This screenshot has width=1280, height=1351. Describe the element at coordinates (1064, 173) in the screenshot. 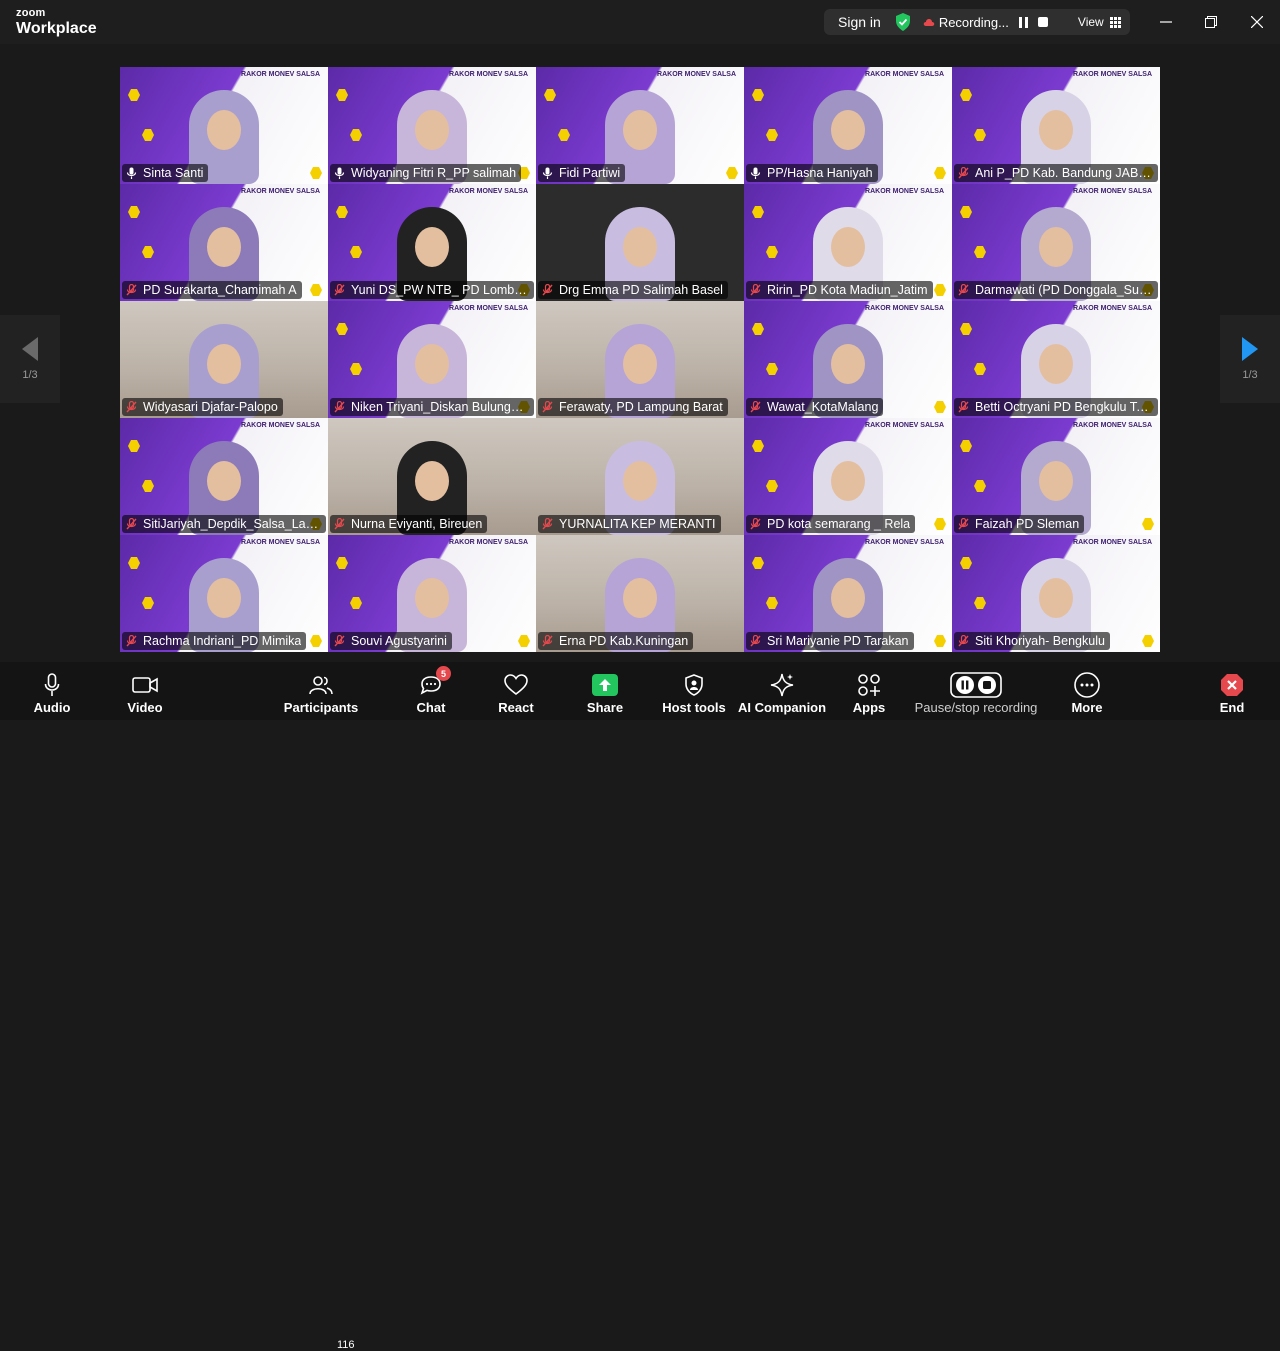

I see `participant-name: Ani P_PD Kab. Bandung JABAR` at that location.